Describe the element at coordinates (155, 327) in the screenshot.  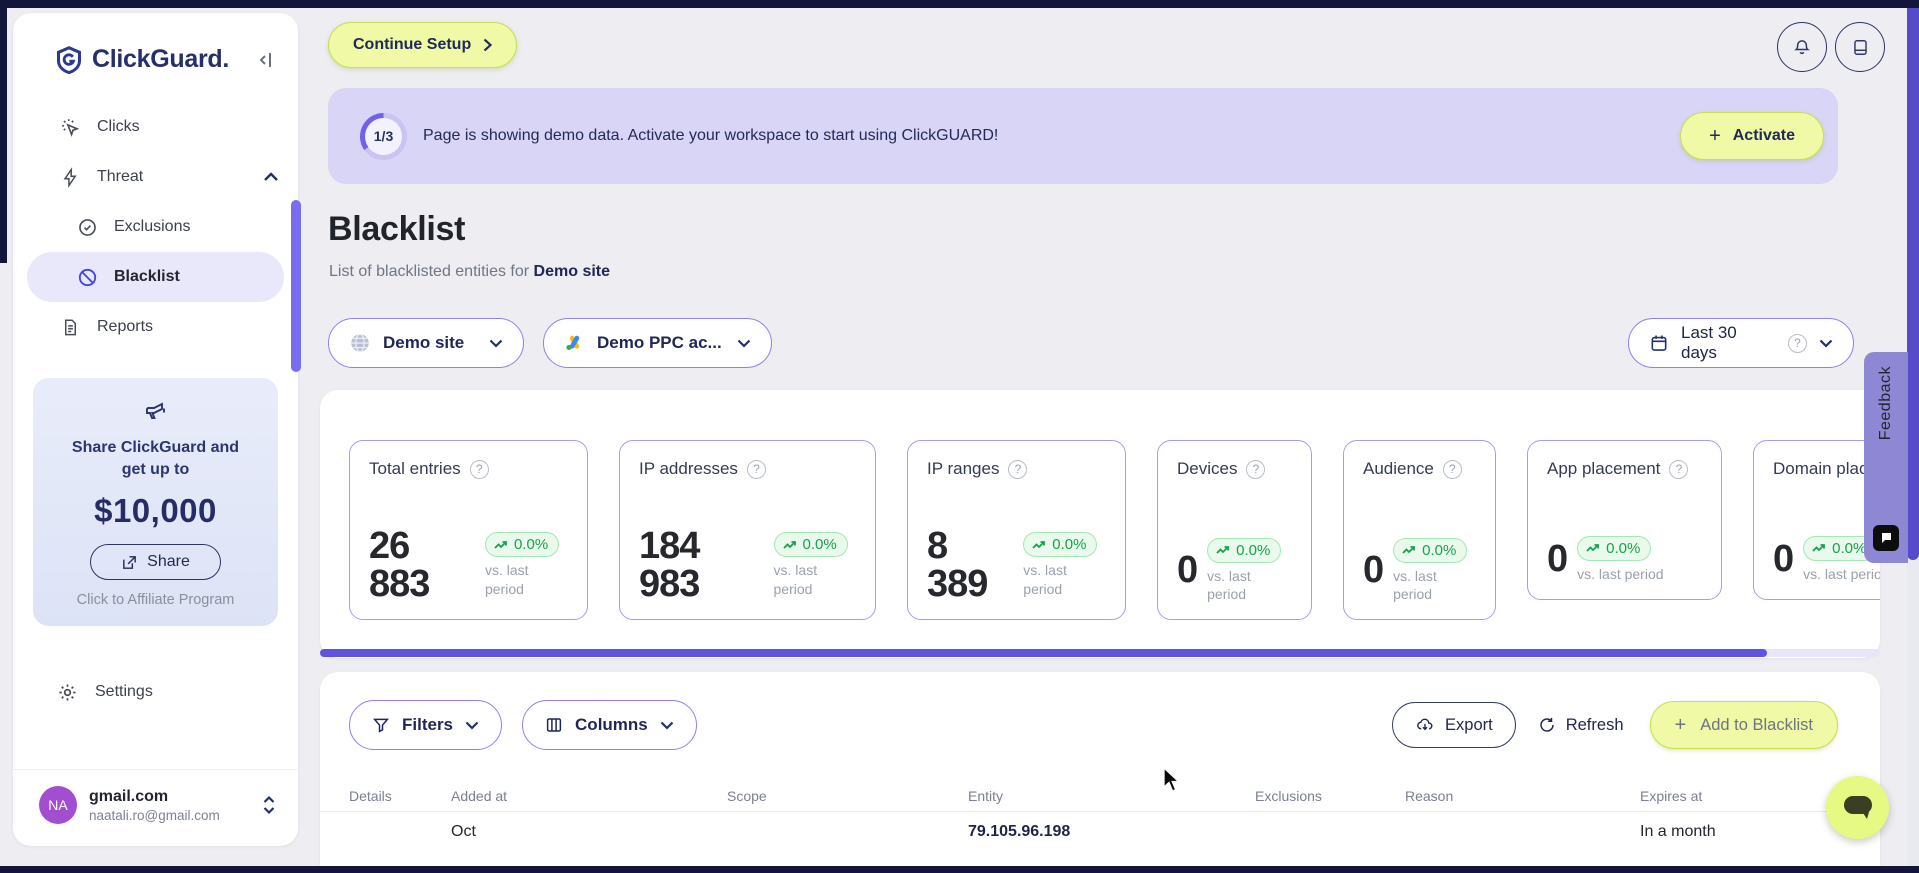
I see `sidebar-item-reports: Reports` at that location.